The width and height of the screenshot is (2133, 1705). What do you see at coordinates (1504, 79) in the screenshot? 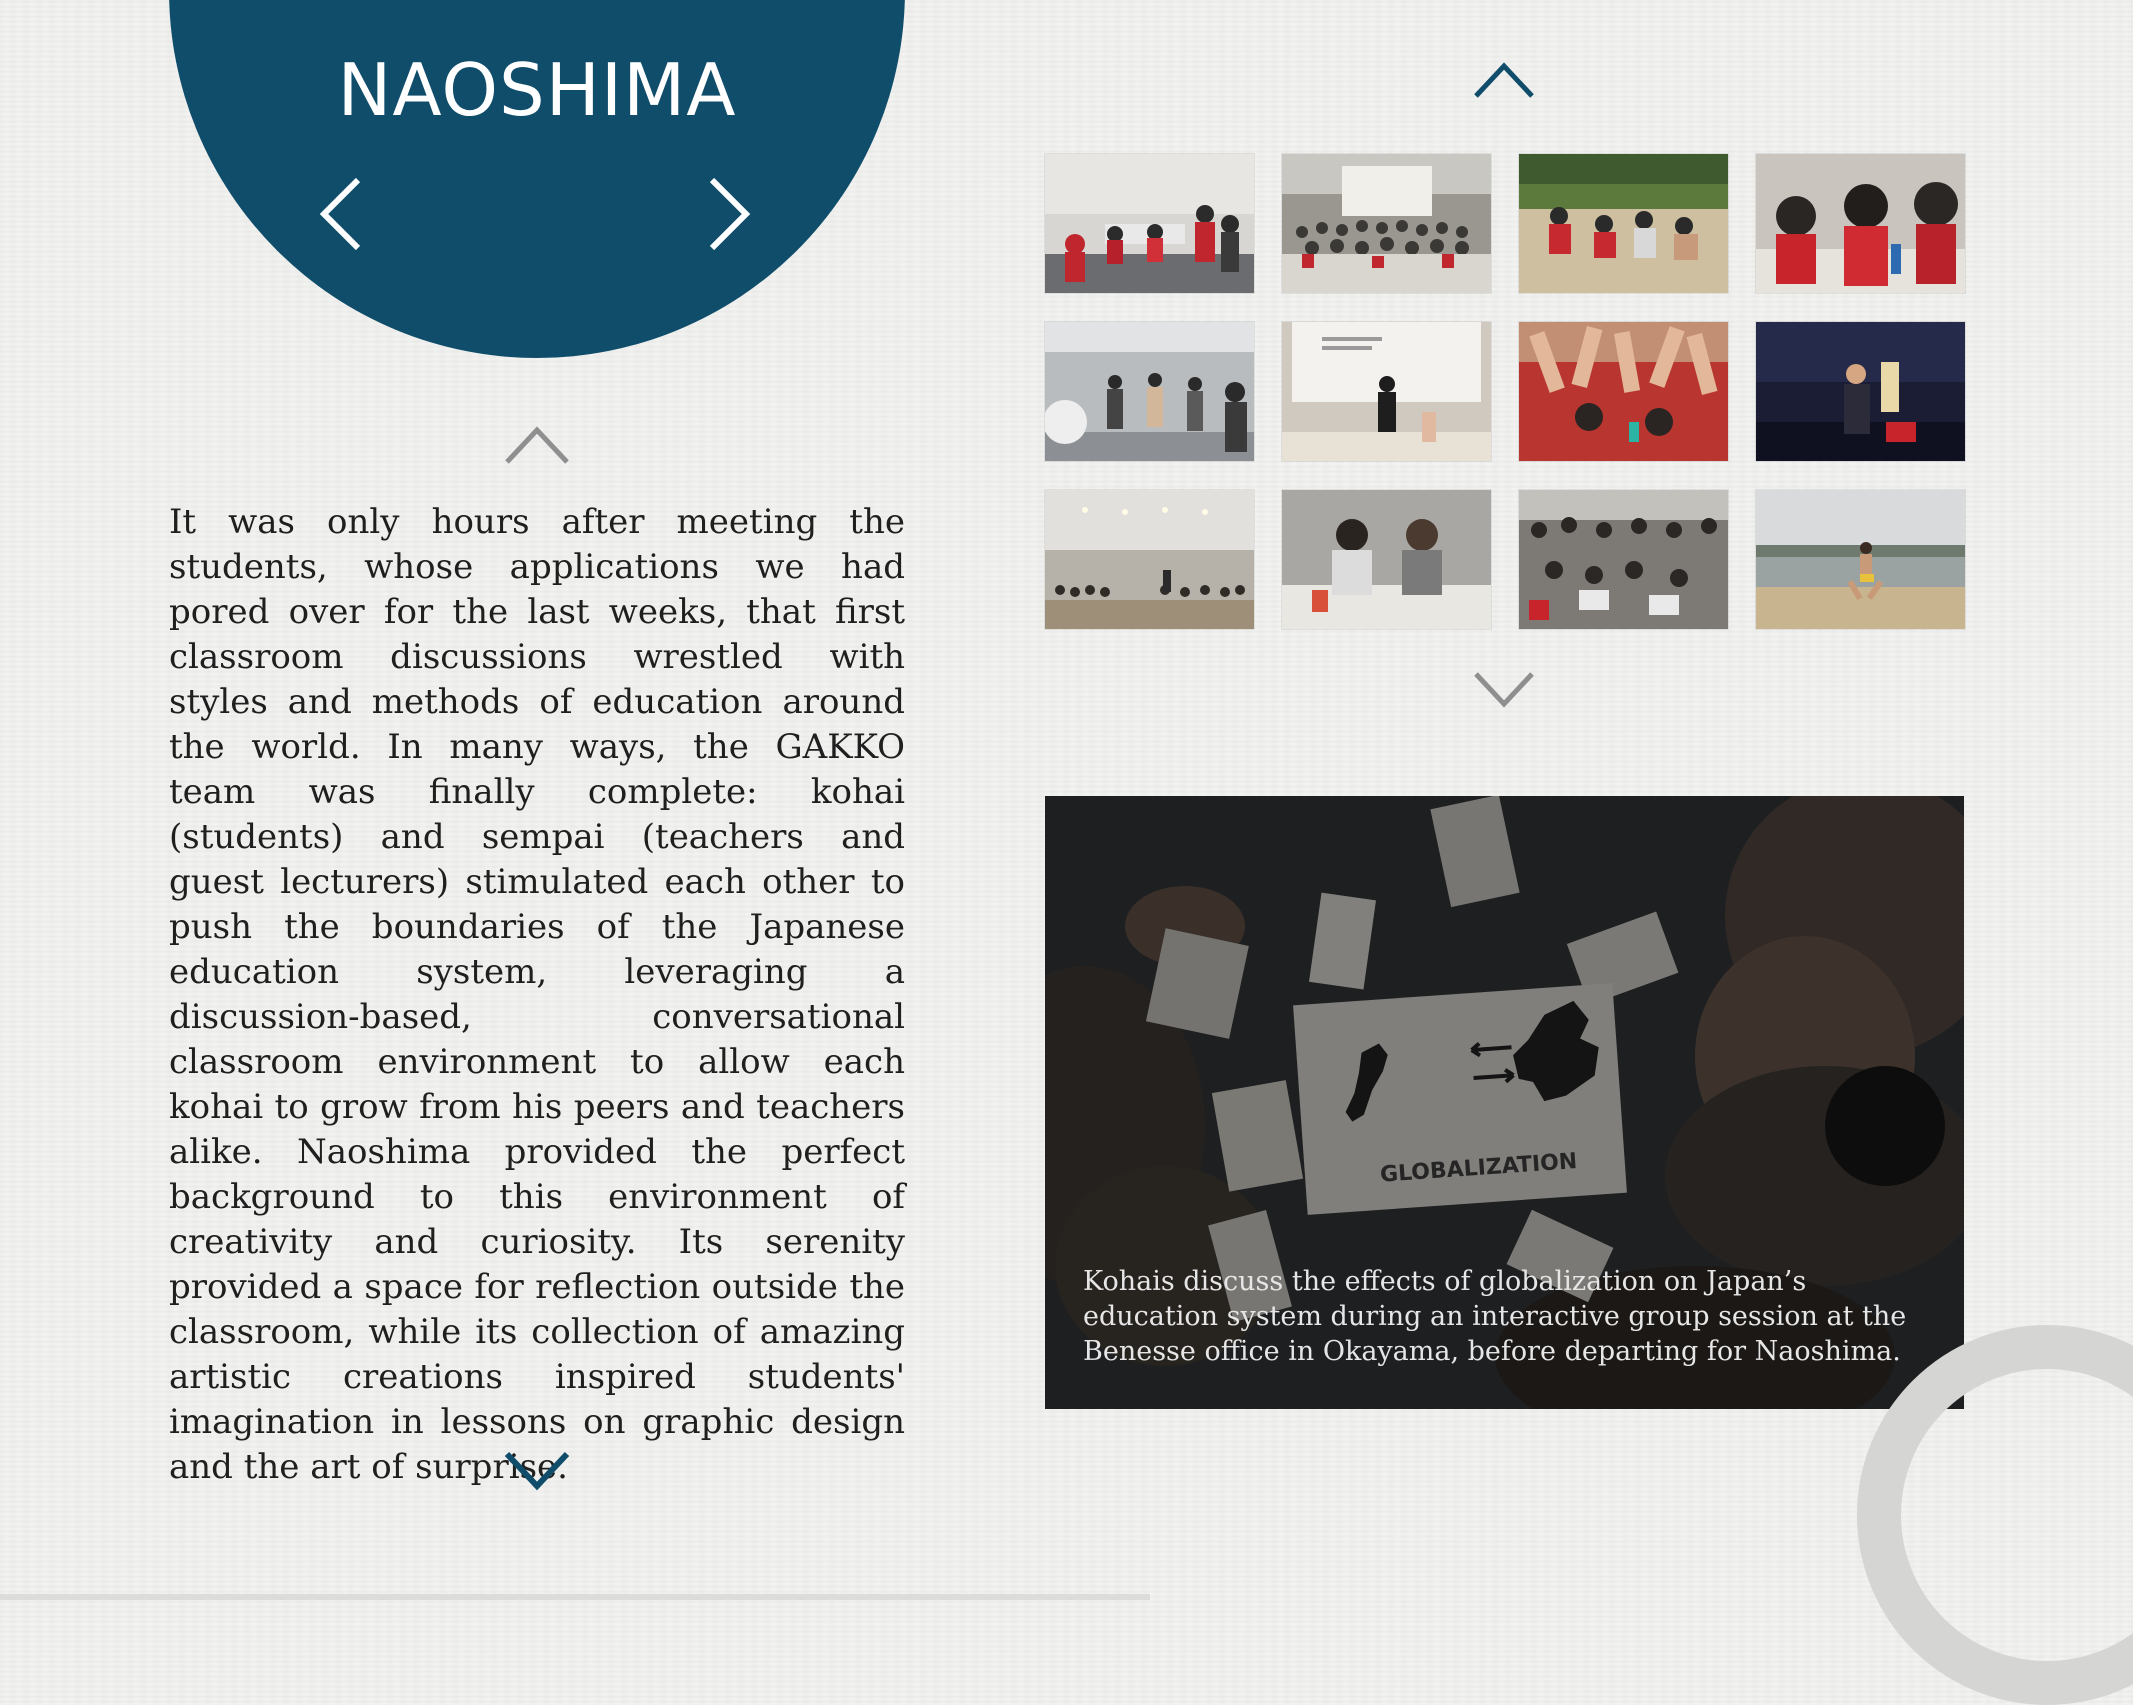
I see `gallery-scroll-up-icon` at bounding box center [1504, 79].